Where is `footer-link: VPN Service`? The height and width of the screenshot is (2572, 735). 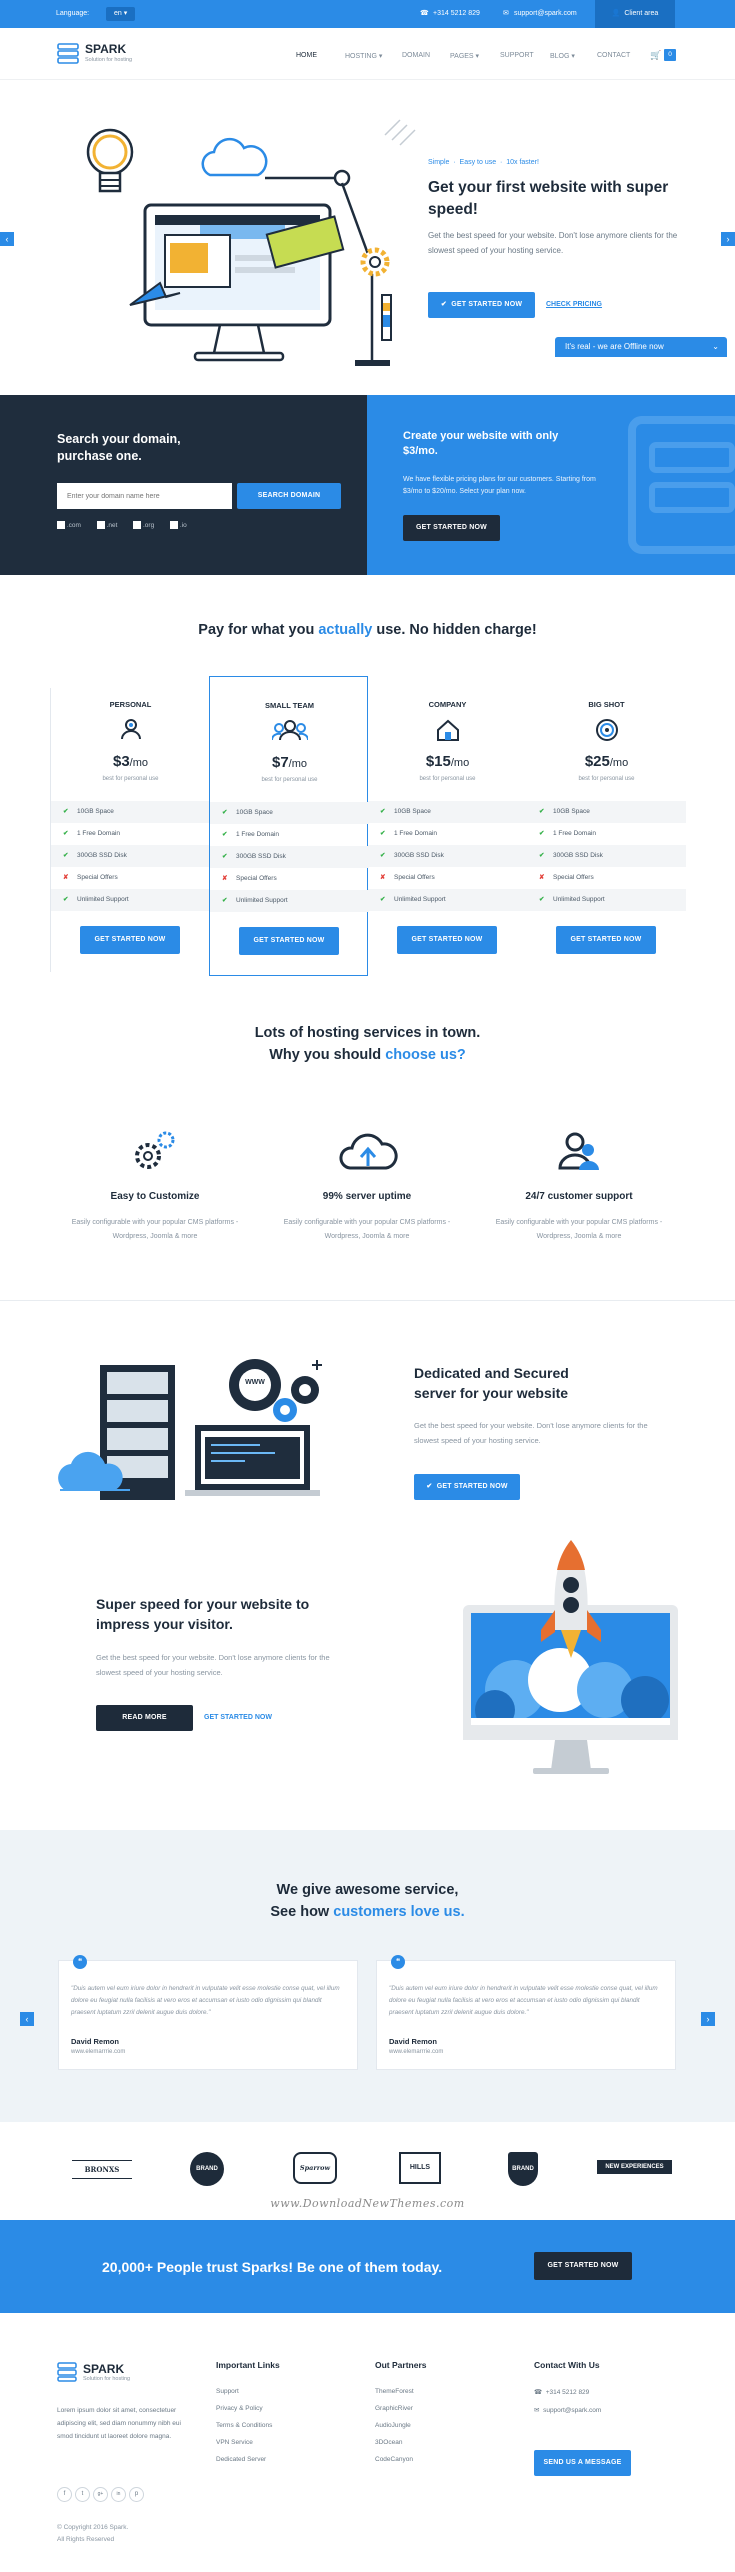 footer-link: VPN Service is located at coordinates (248, 2442).